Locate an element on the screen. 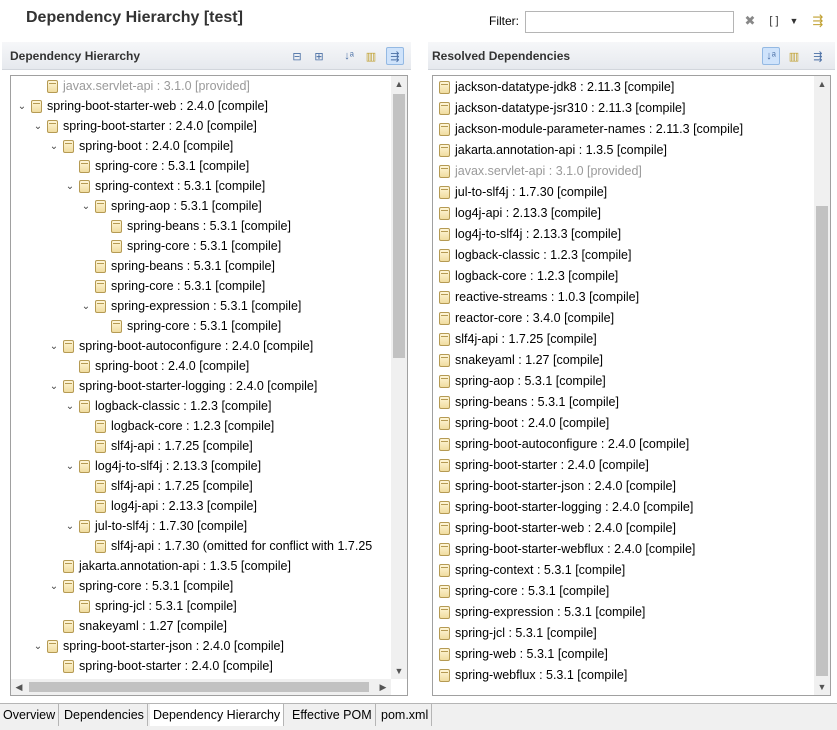  tree-row: spring-boot : 2.4.0 [compile] is located at coordinates (156, 366).